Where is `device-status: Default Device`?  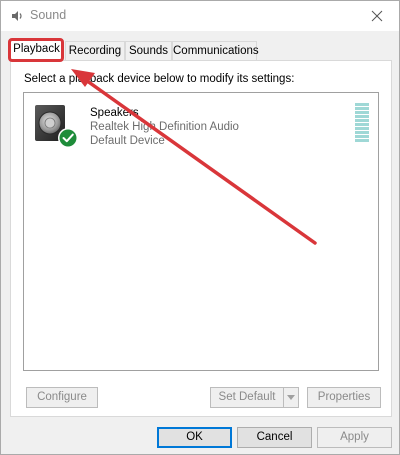 device-status: Default Device is located at coordinates (127, 141).